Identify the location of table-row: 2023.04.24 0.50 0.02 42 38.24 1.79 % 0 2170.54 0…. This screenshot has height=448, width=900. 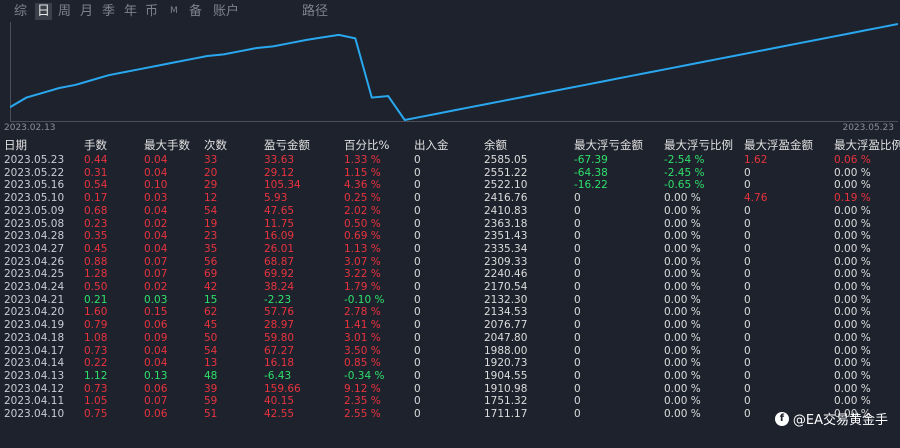
(450, 287).